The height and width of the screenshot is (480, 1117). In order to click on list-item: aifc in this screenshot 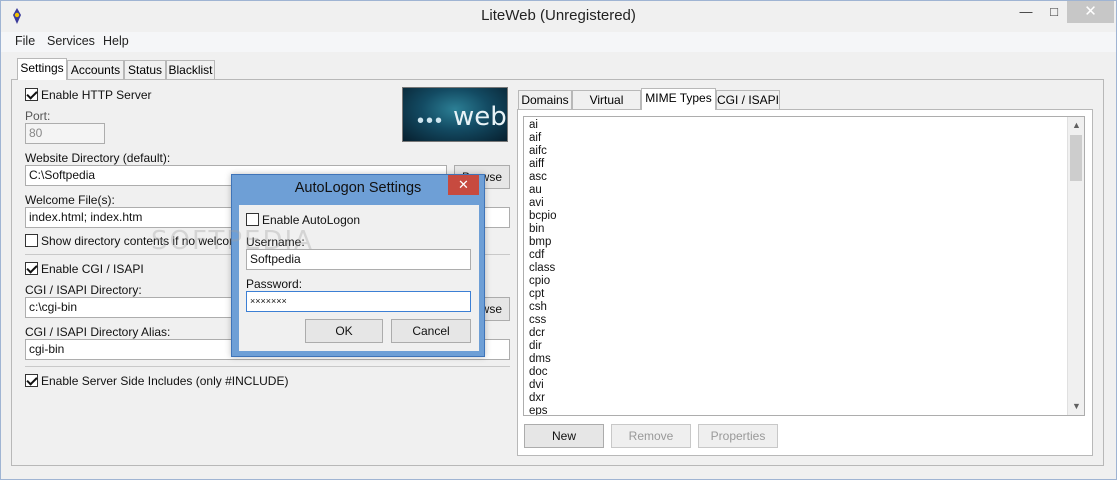, I will do `click(806, 151)`.